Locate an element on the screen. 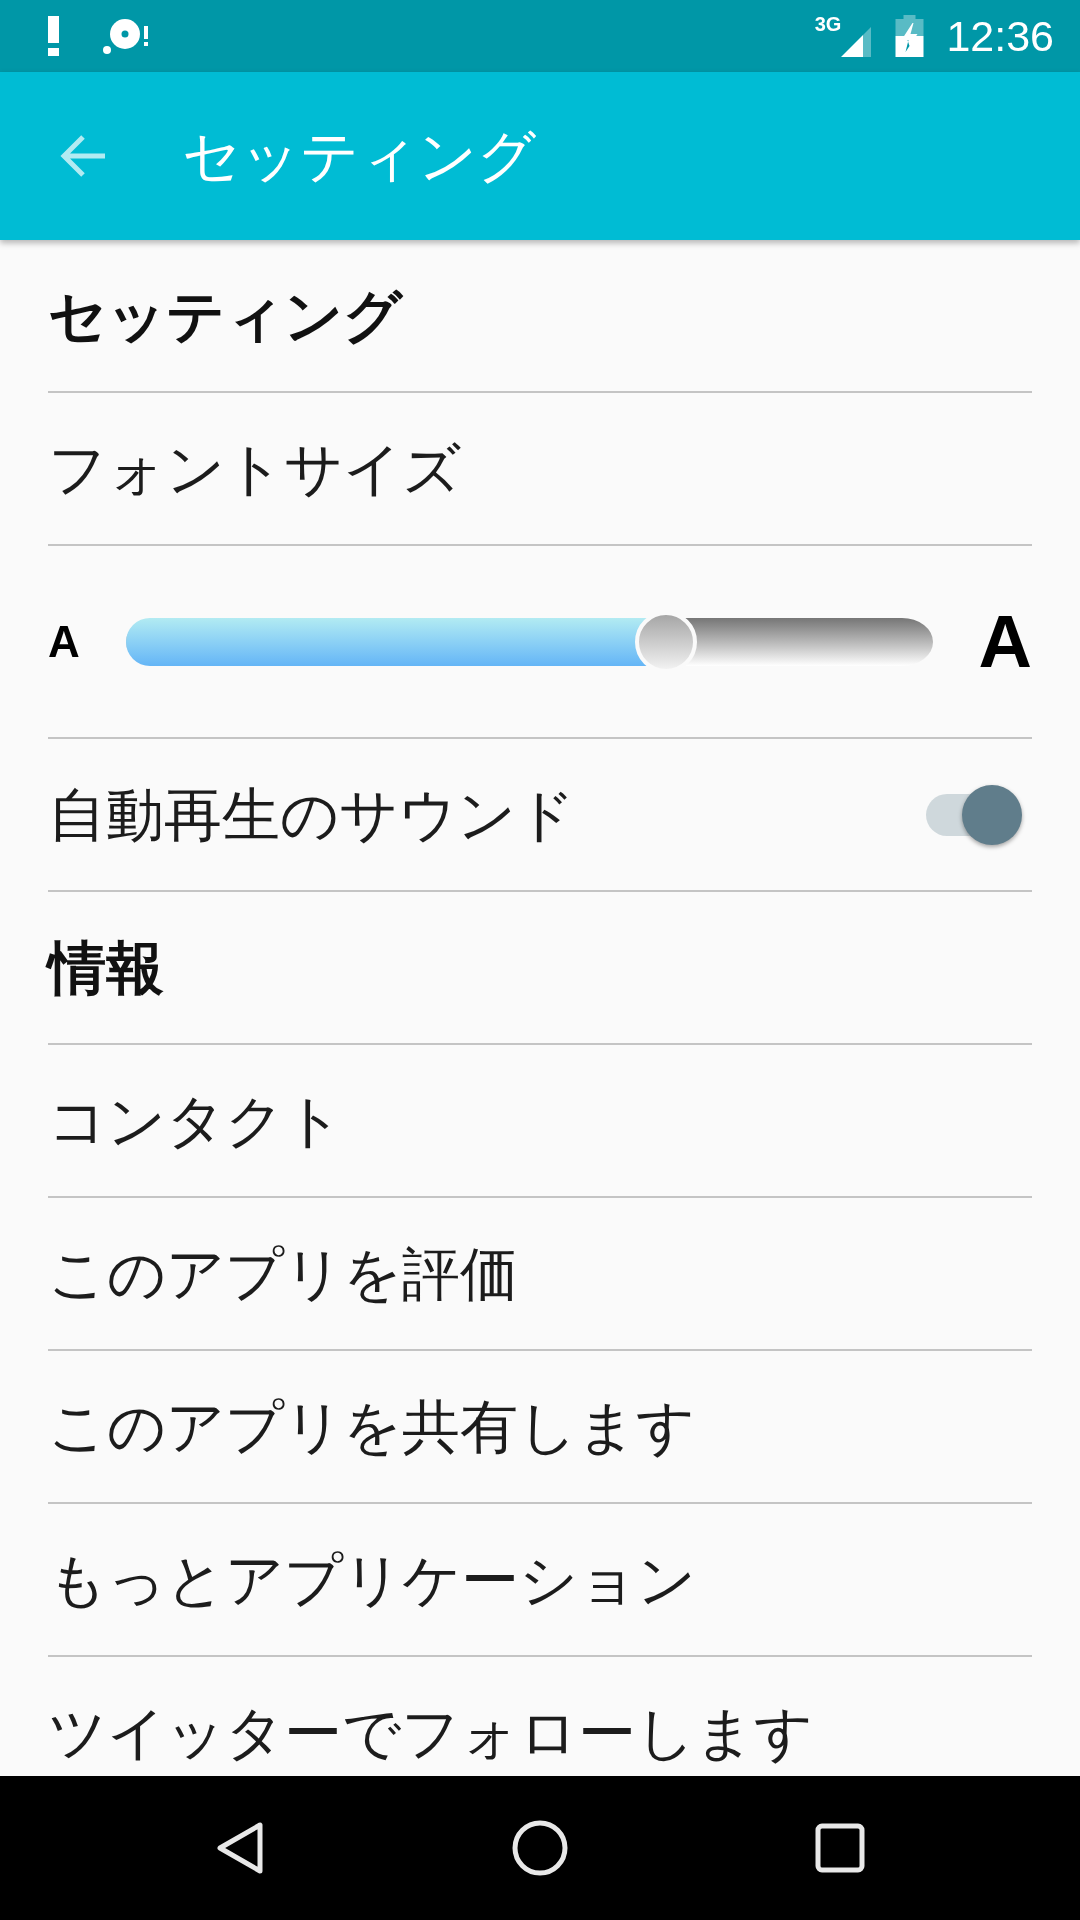 The height and width of the screenshot is (1920, 1080). setting-label: 自動再生のサウンド is located at coordinates (311, 814).